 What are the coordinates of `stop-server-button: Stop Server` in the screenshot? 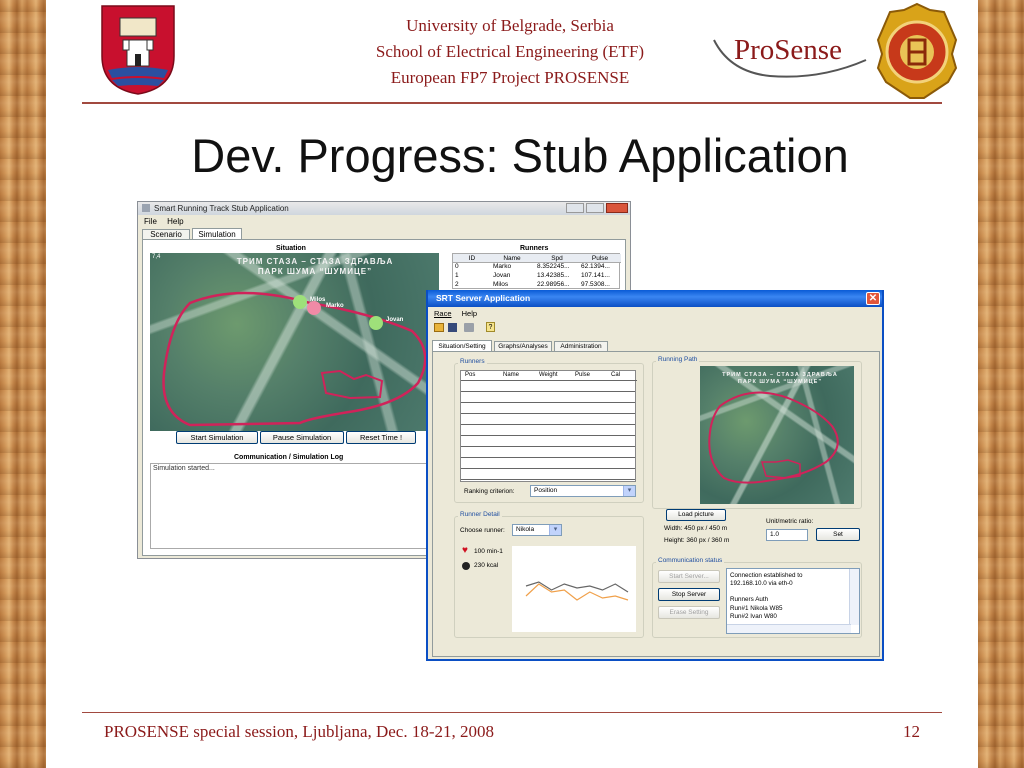 It's located at (689, 594).